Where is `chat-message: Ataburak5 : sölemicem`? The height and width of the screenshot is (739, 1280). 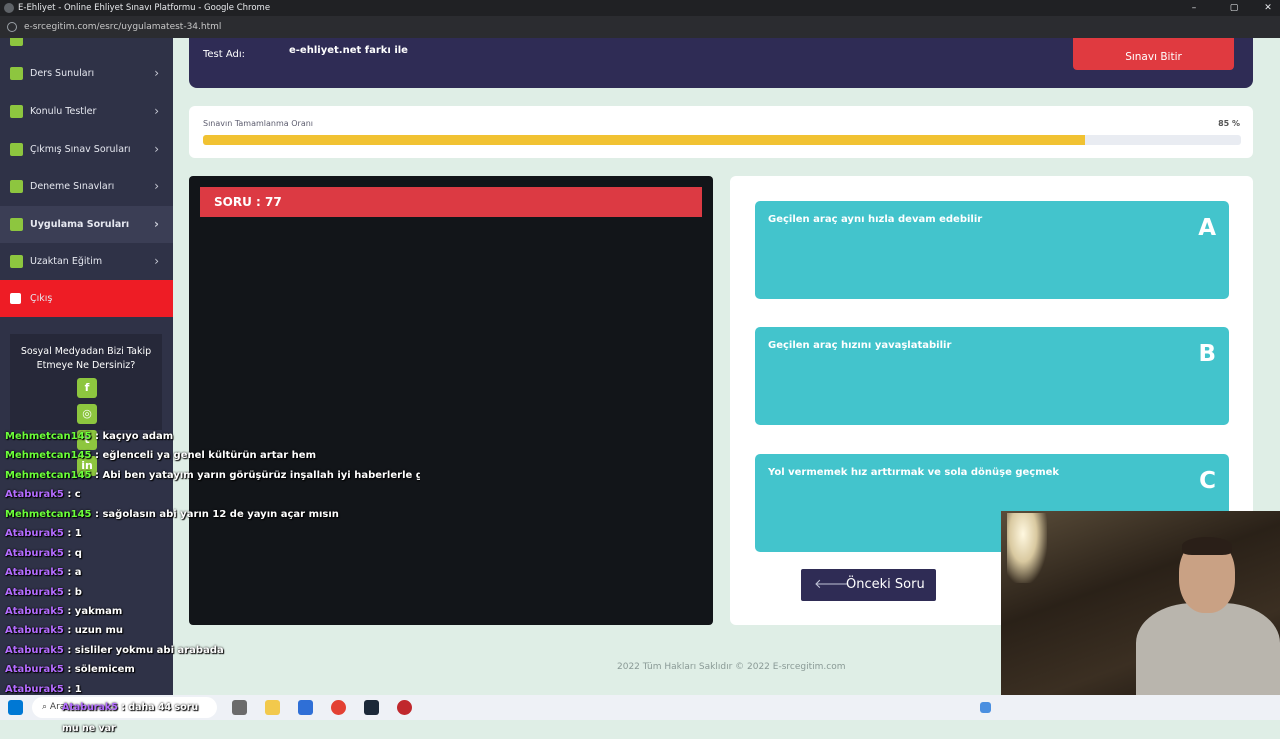 chat-message: Ataburak5 : sölemicem is located at coordinates (70, 669).